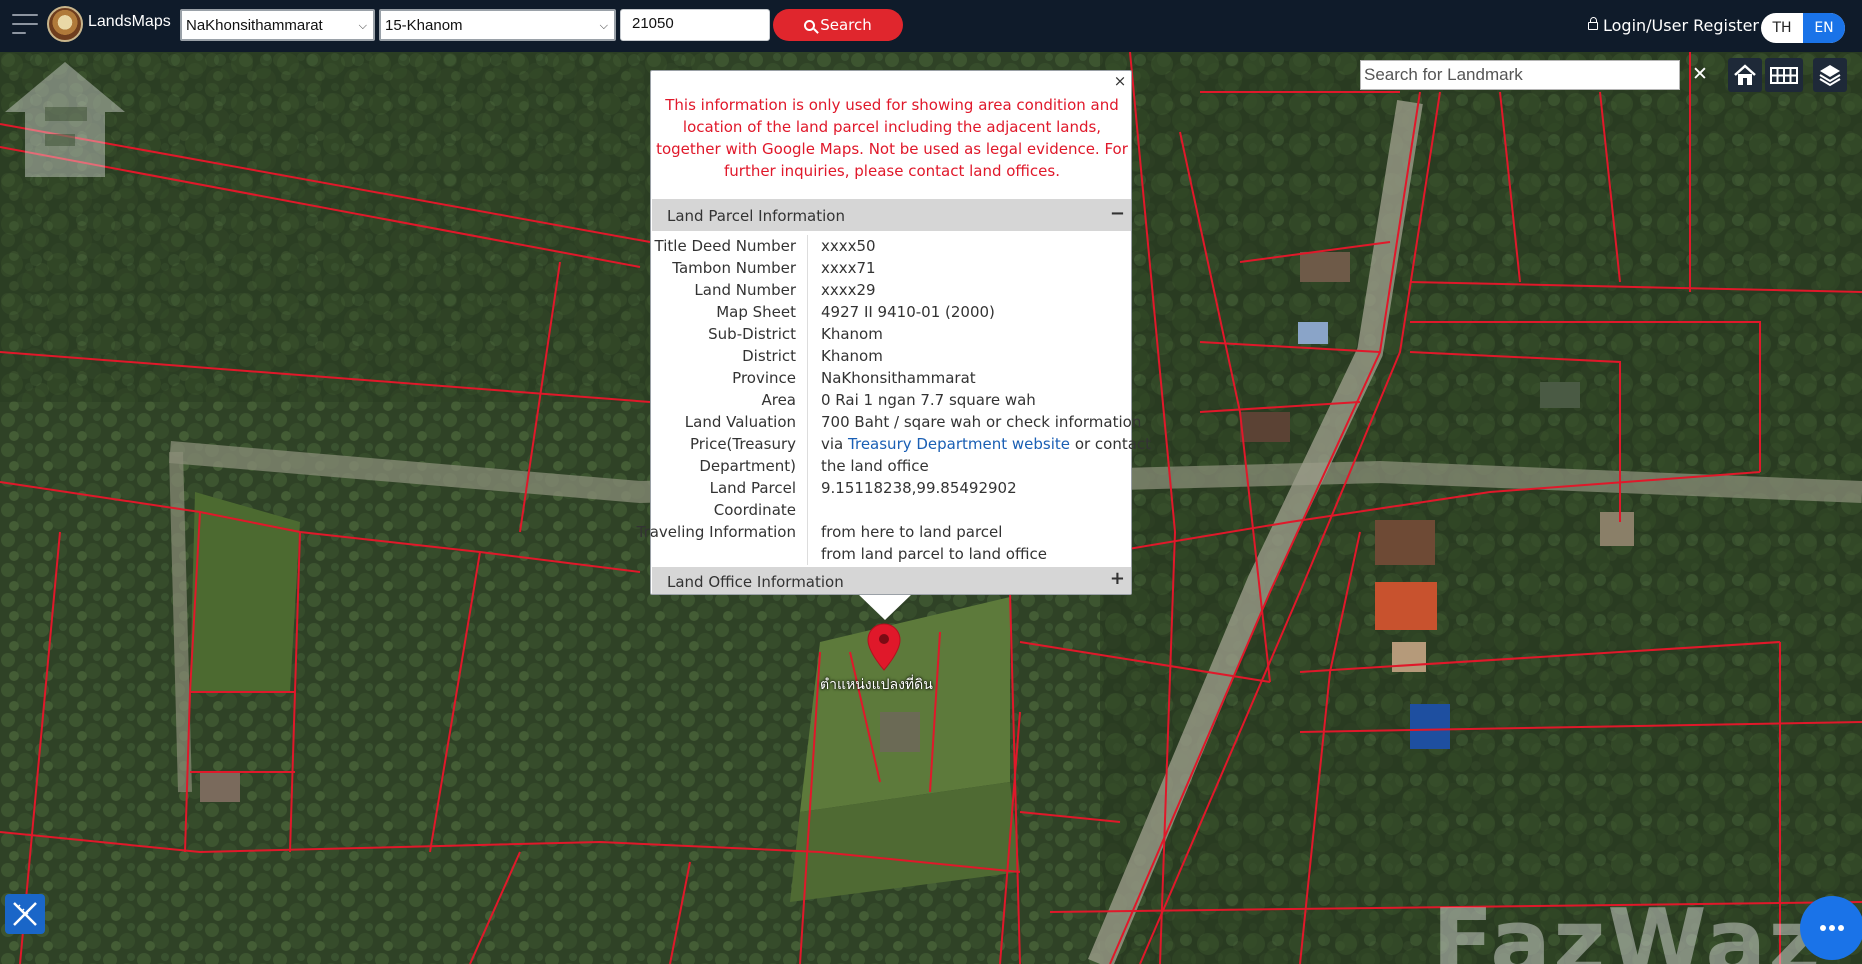 The width and height of the screenshot is (1862, 964). I want to click on language-toggle: TH EN, so click(1803, 28).